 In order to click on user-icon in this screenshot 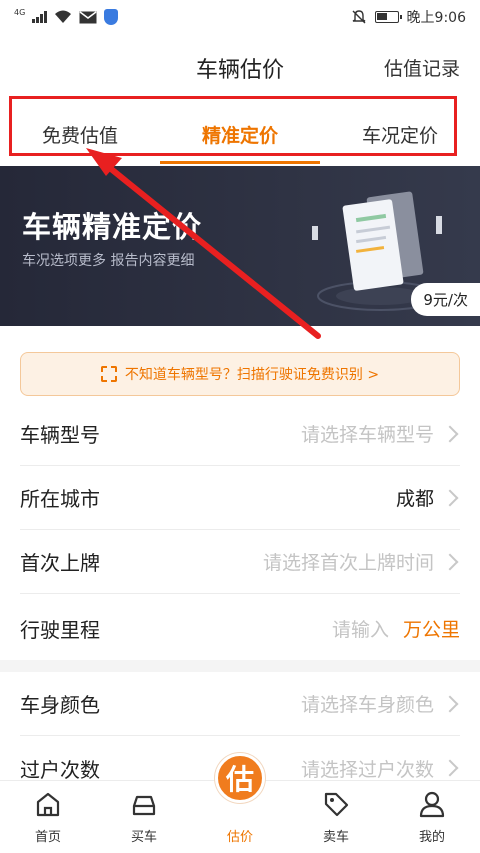, I will do `click(432, 804)`.